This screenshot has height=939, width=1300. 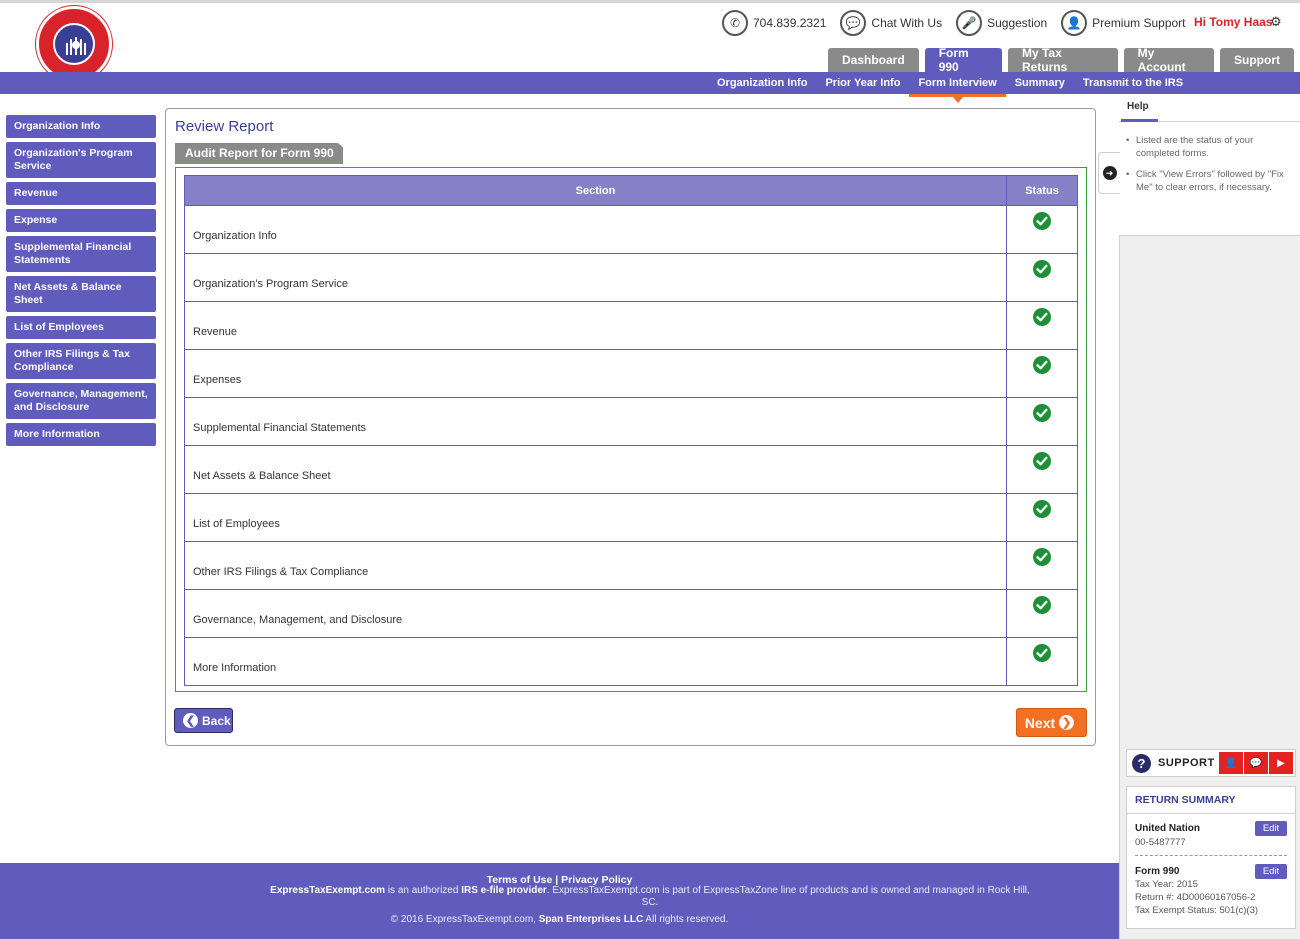 What do you see at coordinates (595, 421) in the screenshot?
I see `section-name: Supplemental Financial Statements` at bounding box center [595, 421].